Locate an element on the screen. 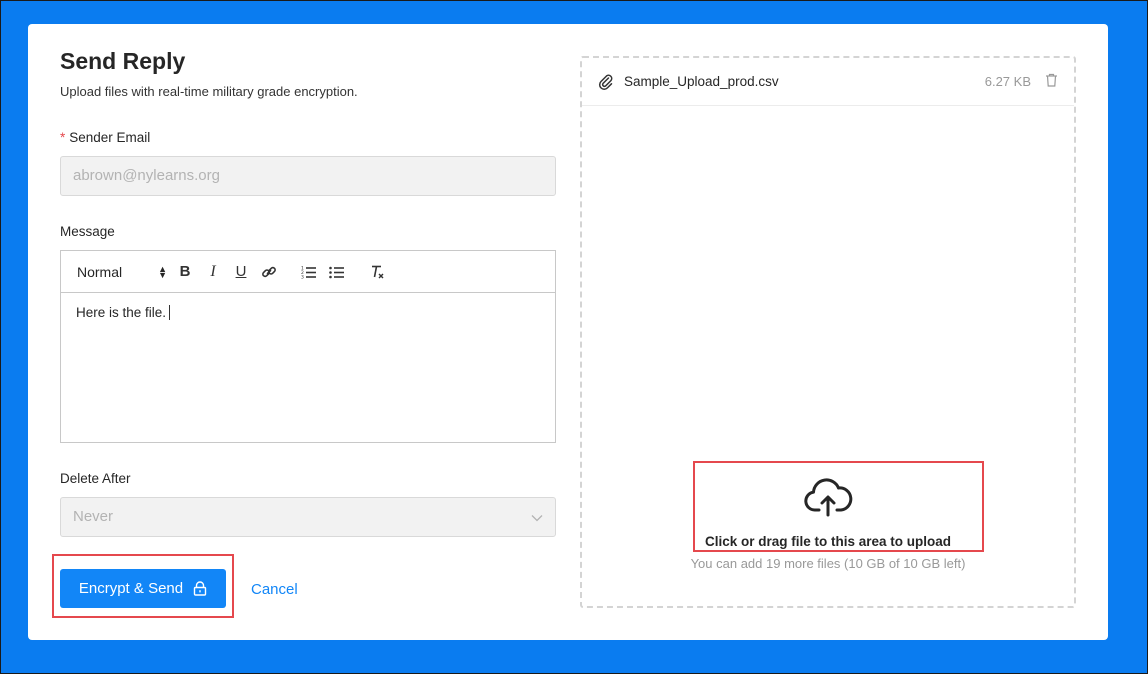 The image size is (1148, 674). sender-email-label: * Sender Email is located at coordinates (105, 137).